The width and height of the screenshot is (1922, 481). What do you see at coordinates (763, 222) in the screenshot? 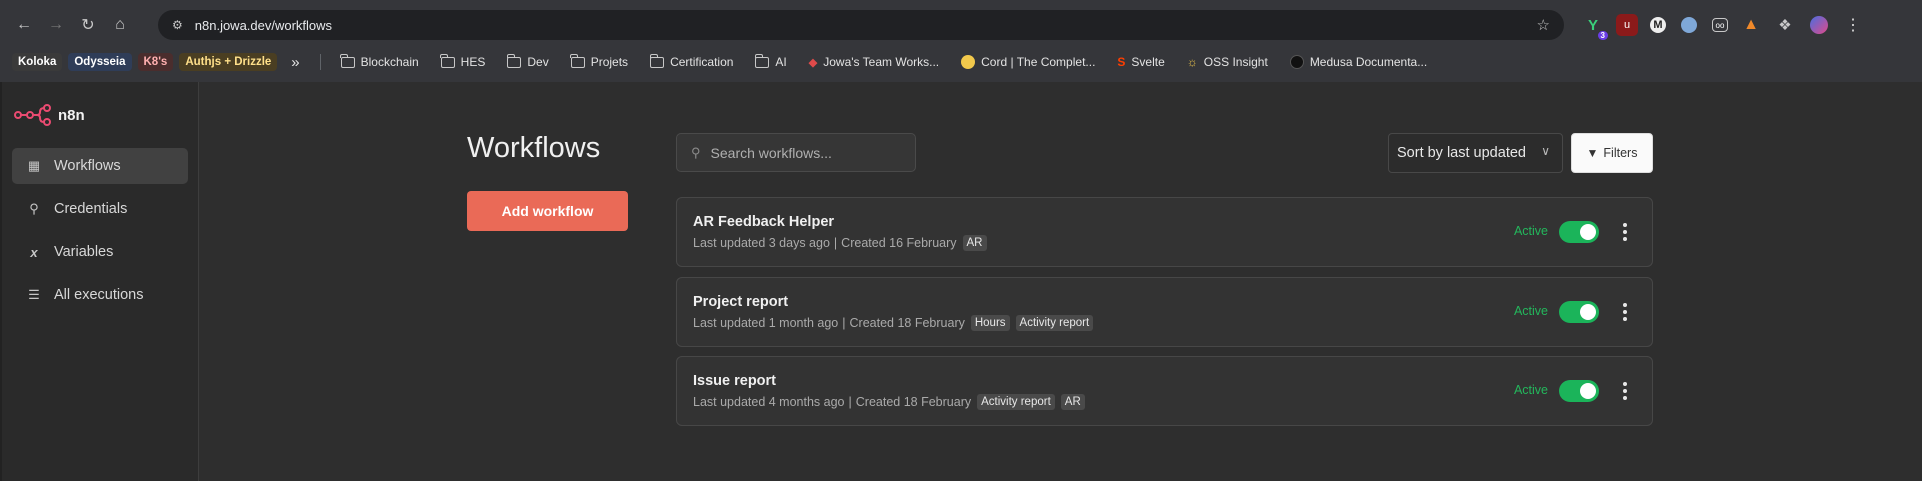
I see `workflow-name: AR Feedback Helper` at bounding box center [763, 222].